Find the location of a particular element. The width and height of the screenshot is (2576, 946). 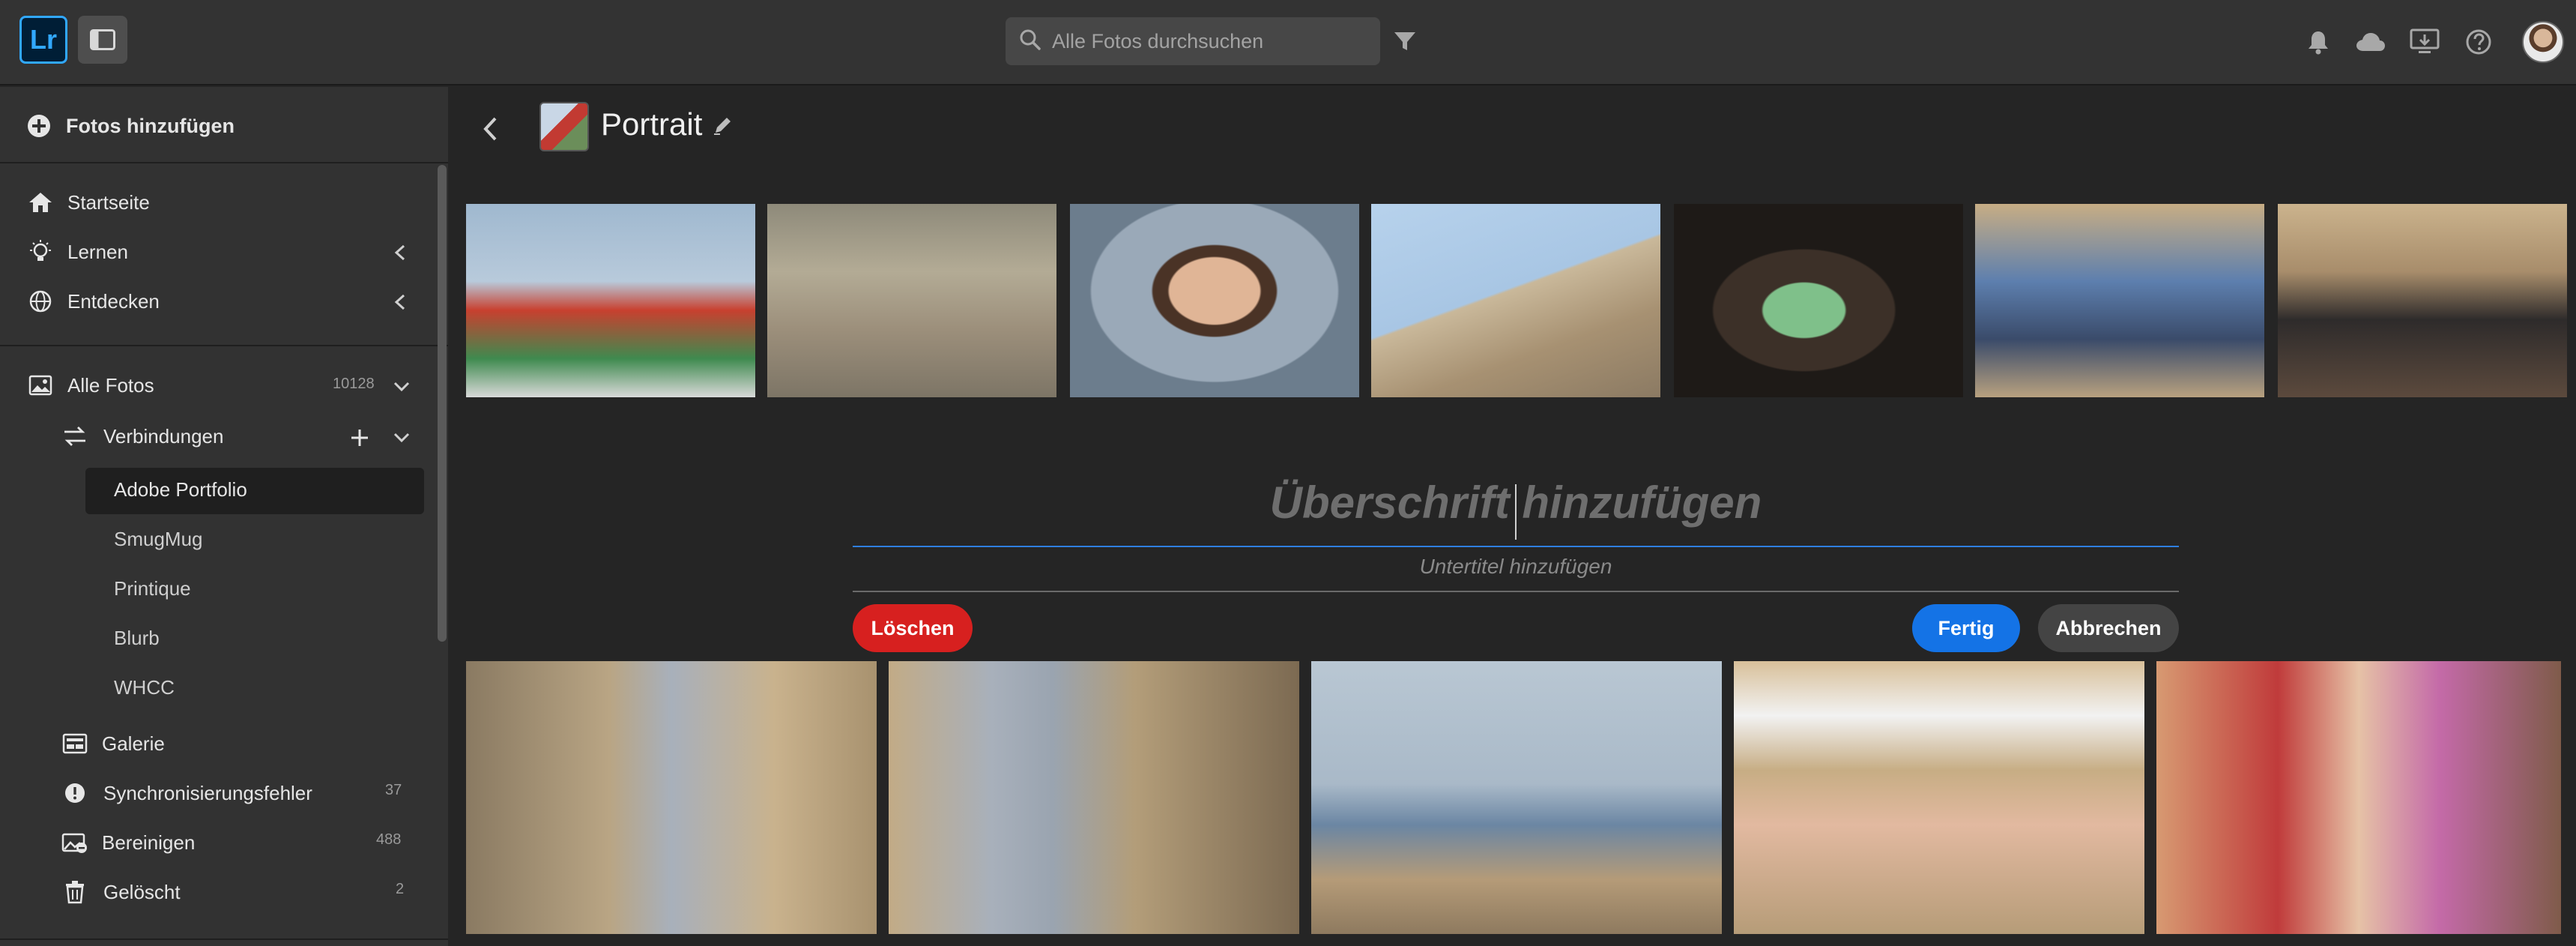

album-title: Portrait is located at coordinates (652, 124).